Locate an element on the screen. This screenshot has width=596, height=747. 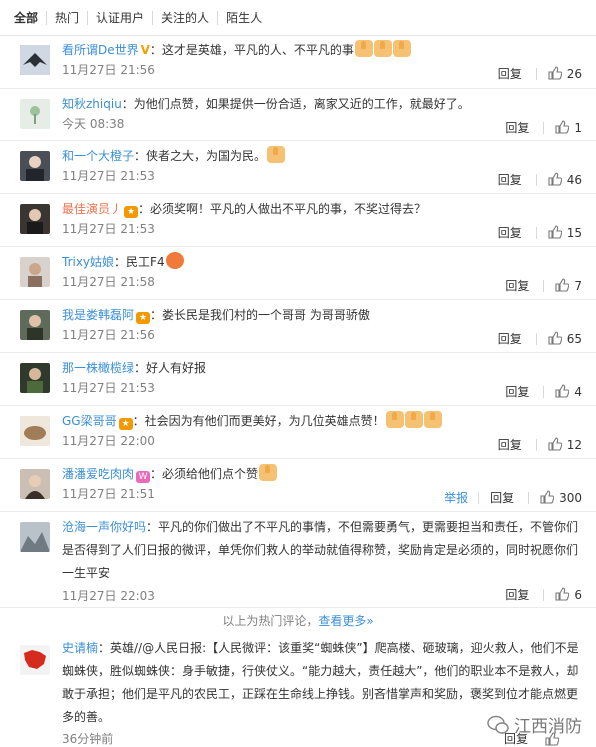
comment-actions: 回复 6 is located at coordinates (543, 594).